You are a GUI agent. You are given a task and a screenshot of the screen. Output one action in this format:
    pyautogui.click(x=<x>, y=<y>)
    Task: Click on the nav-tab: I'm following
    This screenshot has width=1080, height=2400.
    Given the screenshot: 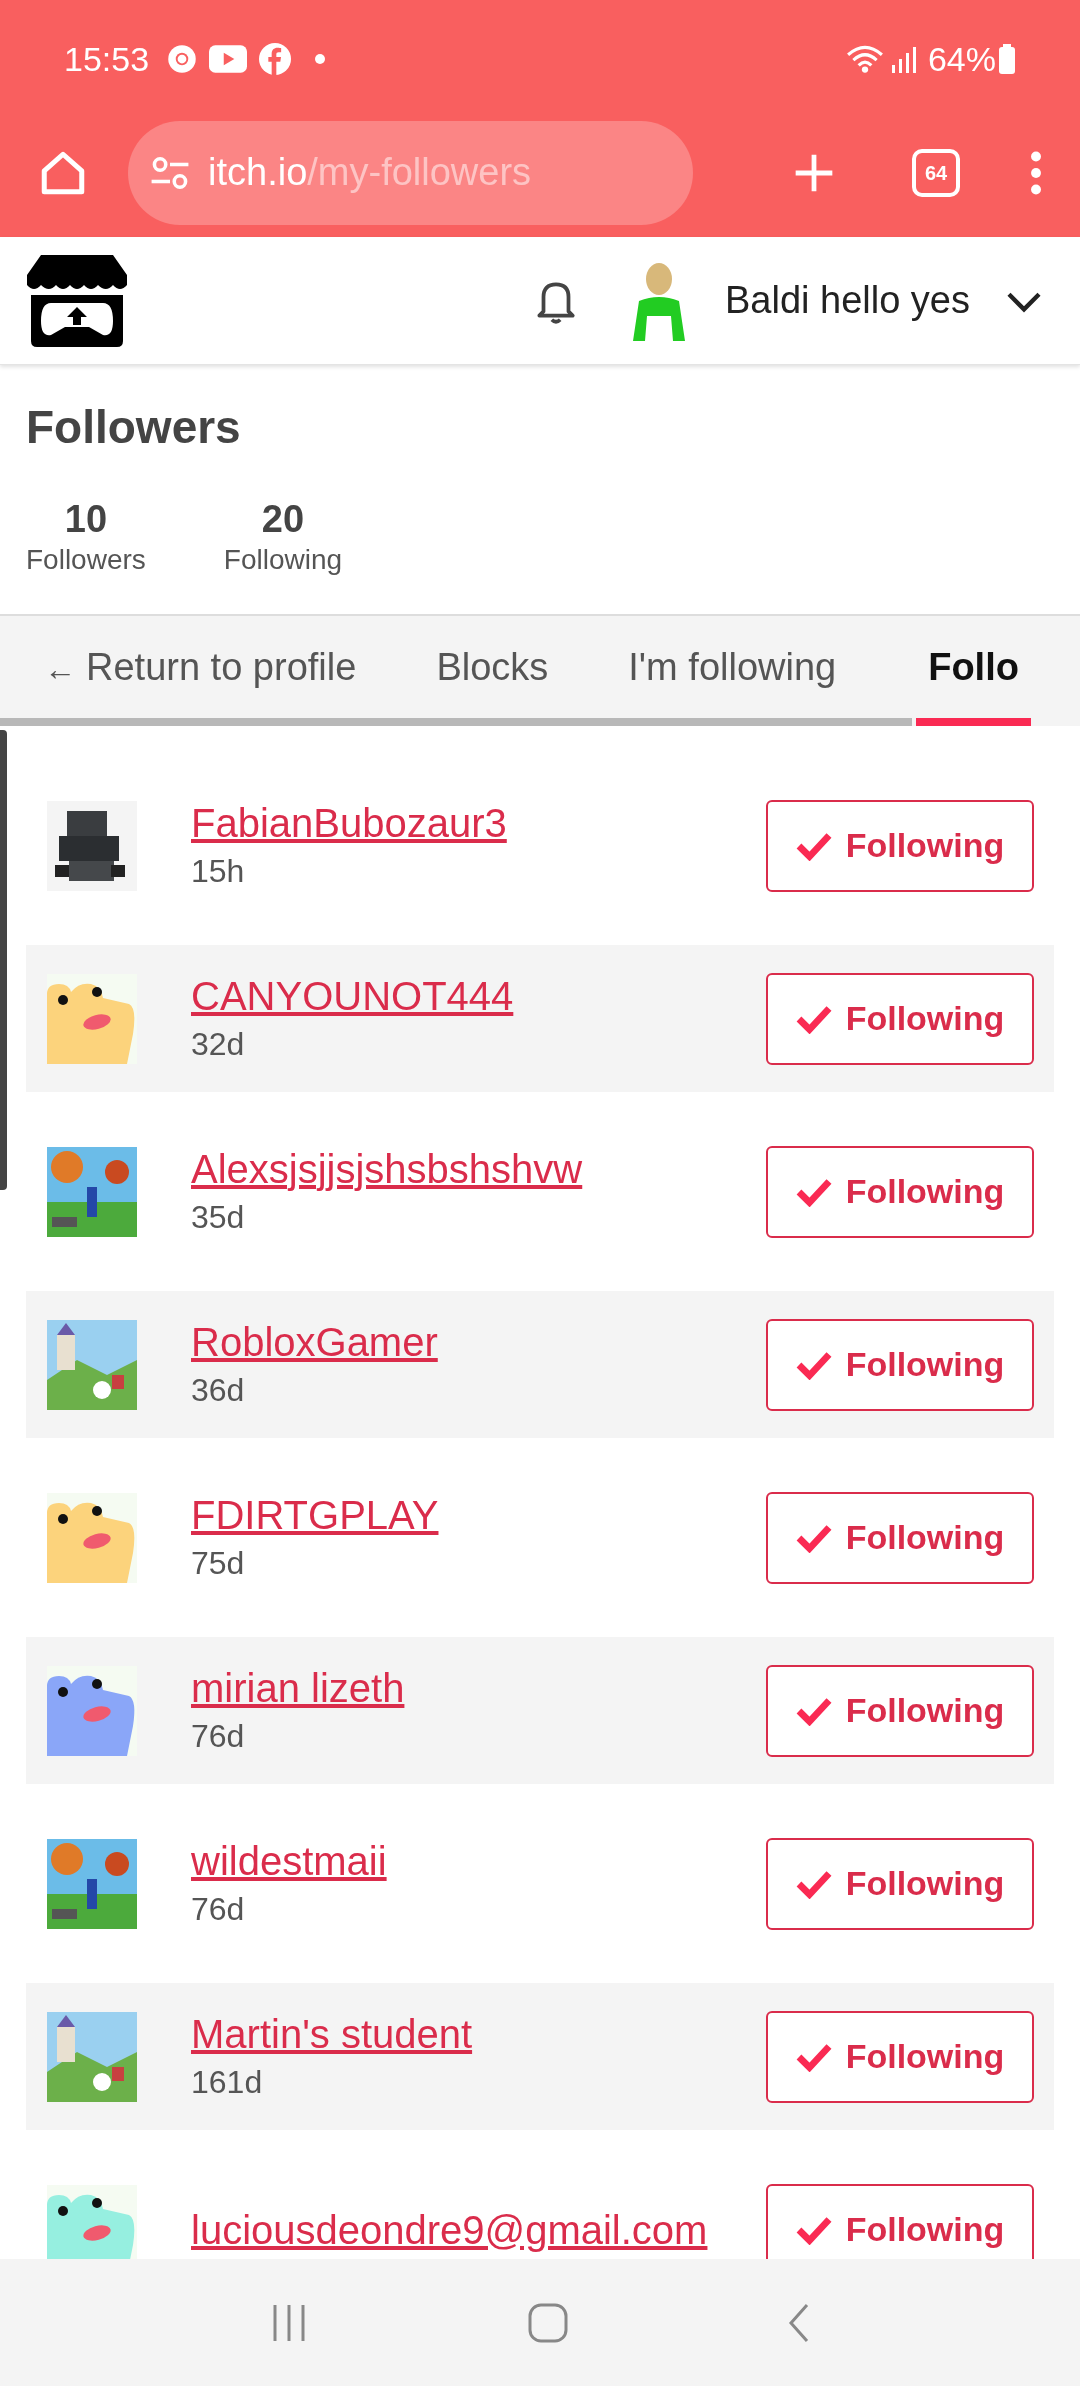 What is the action you would take?
    pyautogui.click(x=732, y=678)
    